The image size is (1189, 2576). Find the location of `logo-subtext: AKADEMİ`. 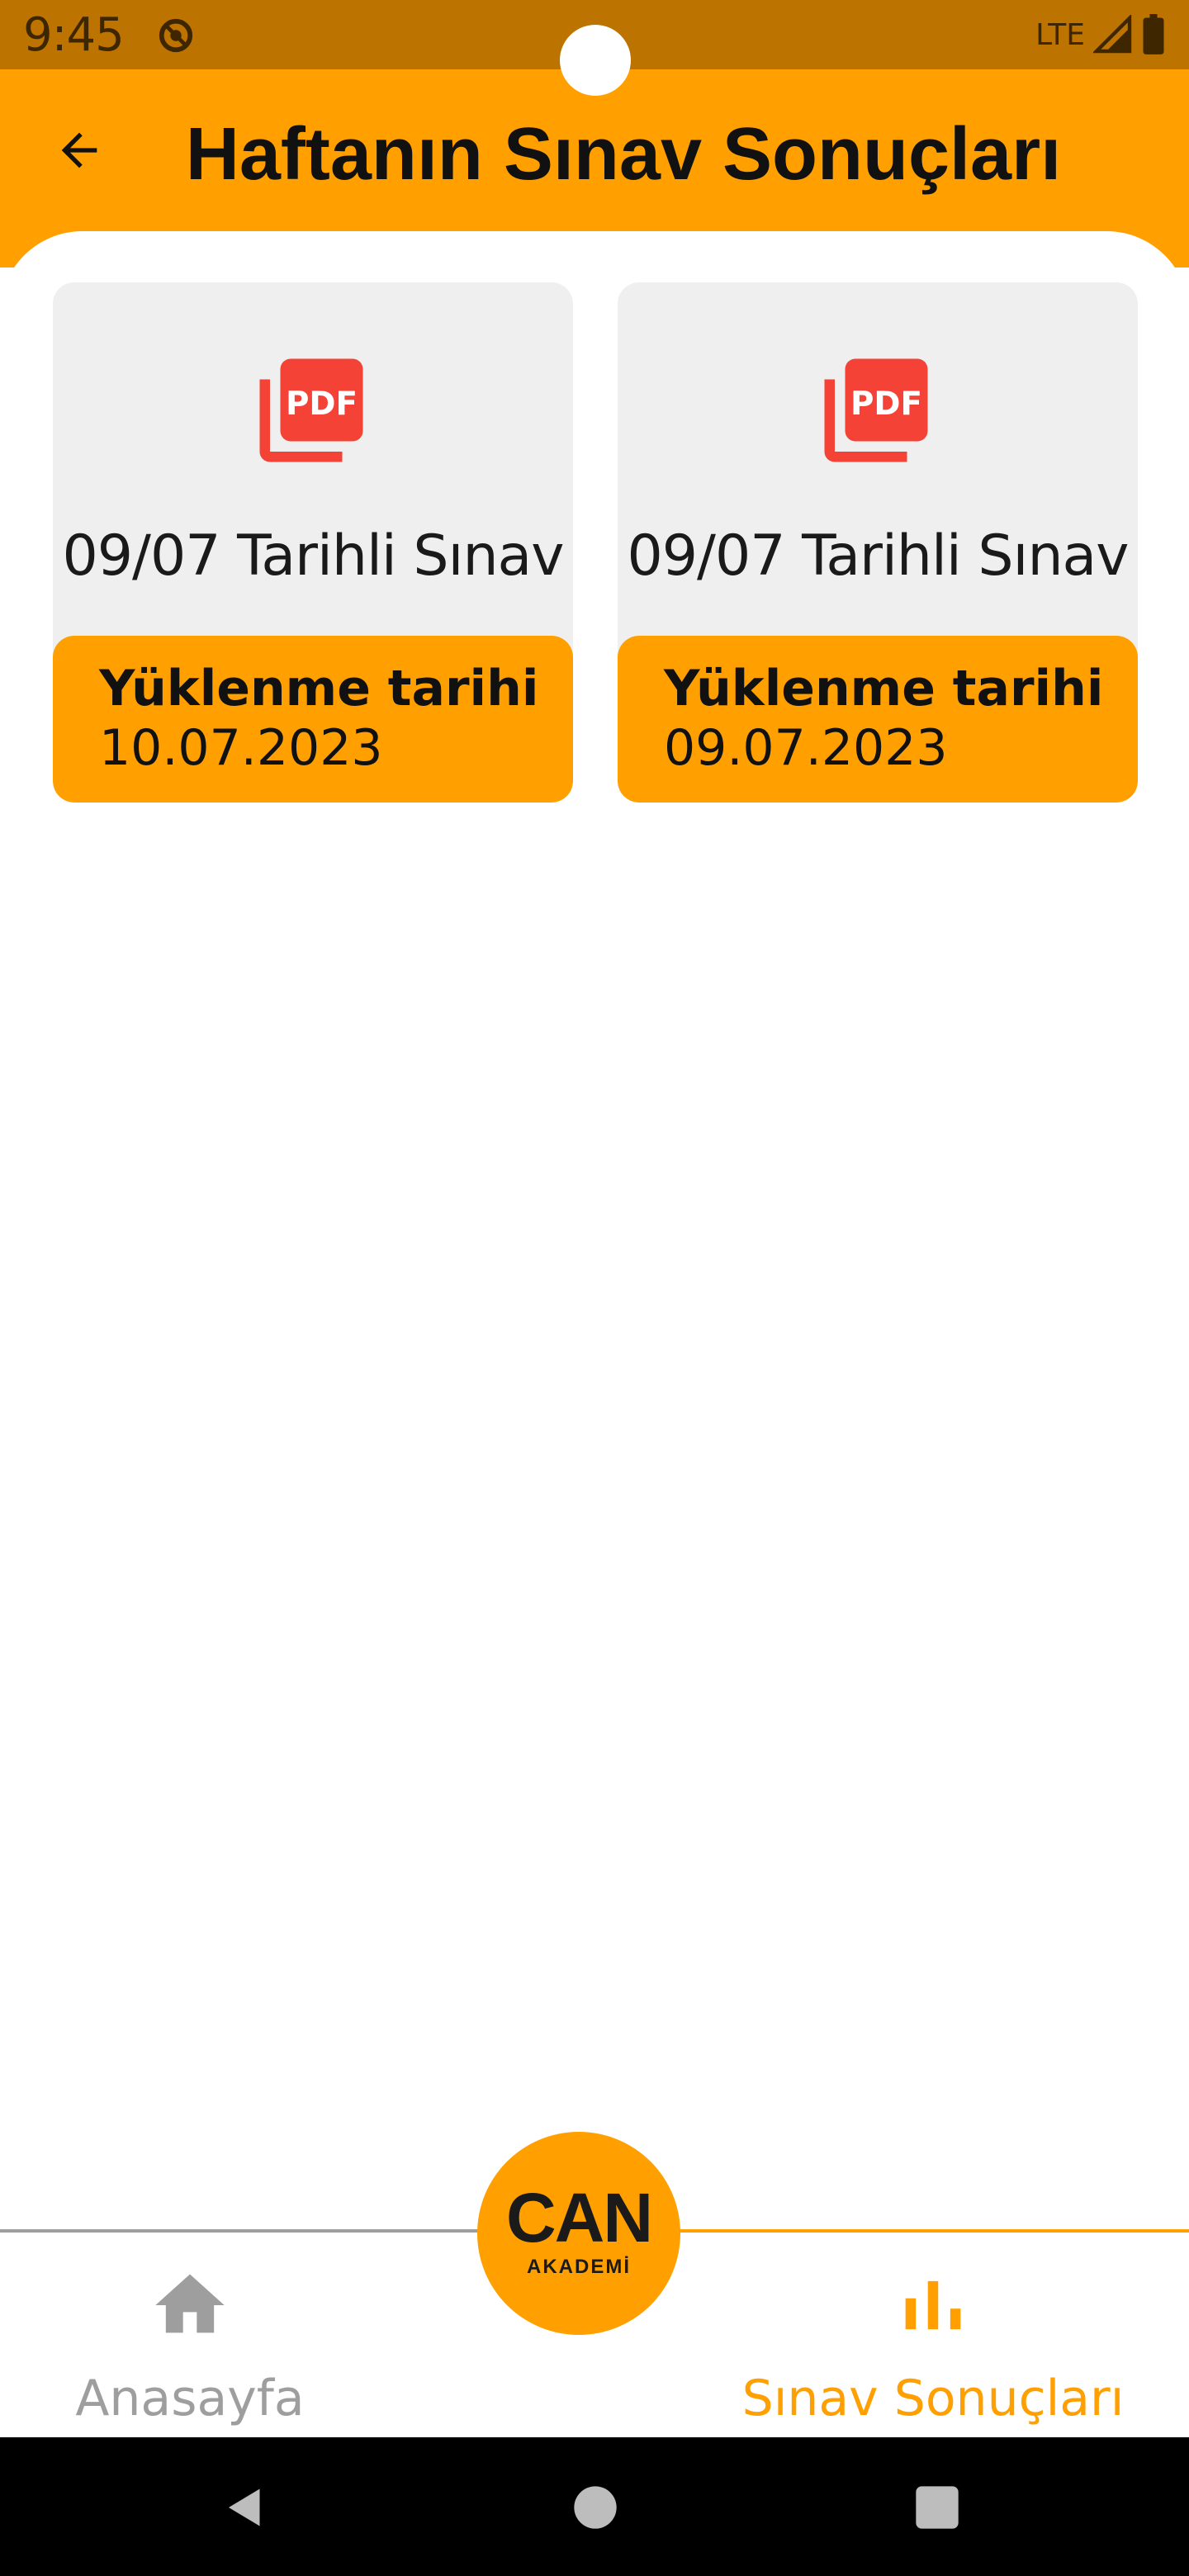

logo-subtext: AKADEMİ is located at coordinates (579, 2267).